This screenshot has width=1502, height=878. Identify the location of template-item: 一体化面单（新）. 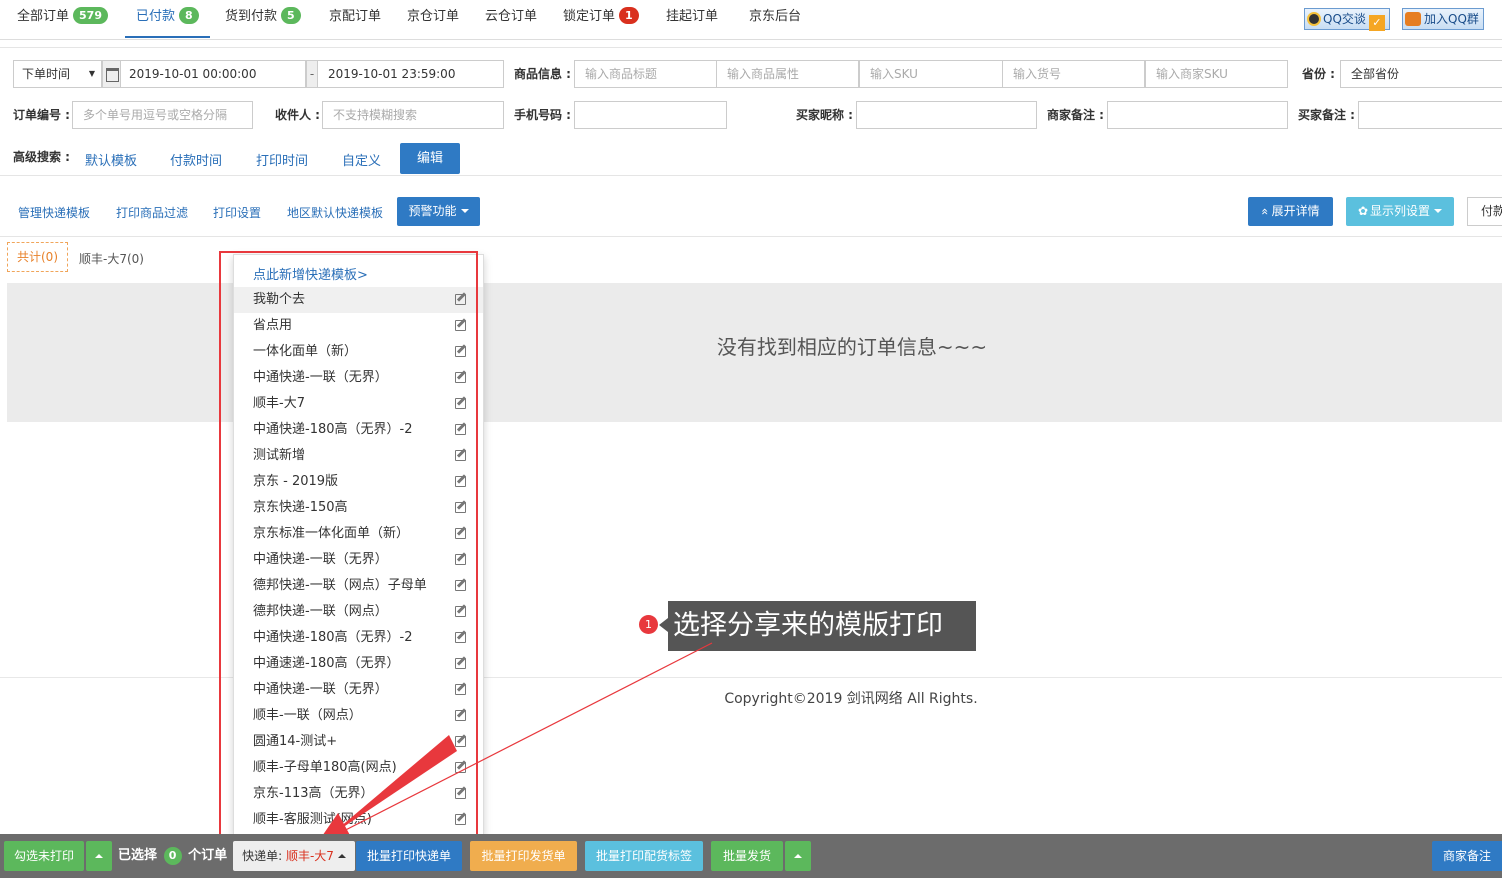
(358, 352).